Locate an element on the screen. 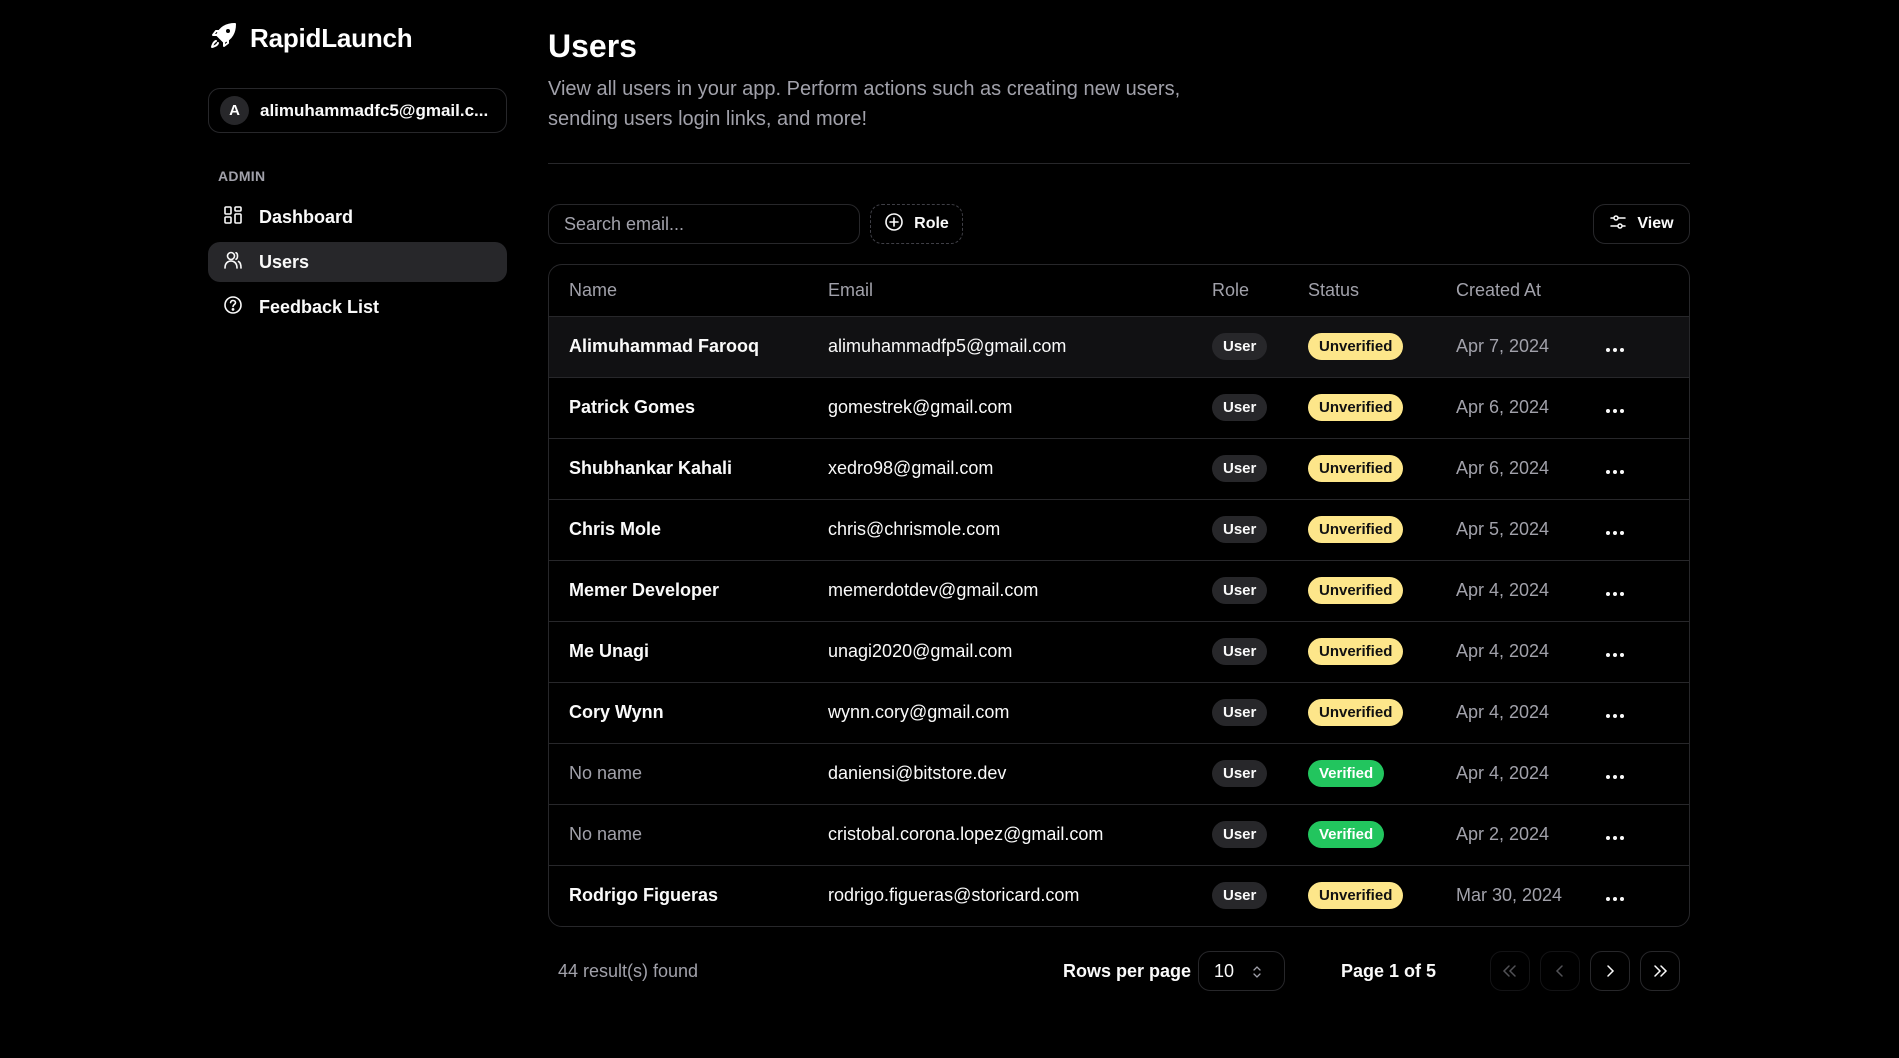 The height and width of the screenshot is (1058, 1899). section-label-admin: ADMIN is located at coordinates (242, 176).